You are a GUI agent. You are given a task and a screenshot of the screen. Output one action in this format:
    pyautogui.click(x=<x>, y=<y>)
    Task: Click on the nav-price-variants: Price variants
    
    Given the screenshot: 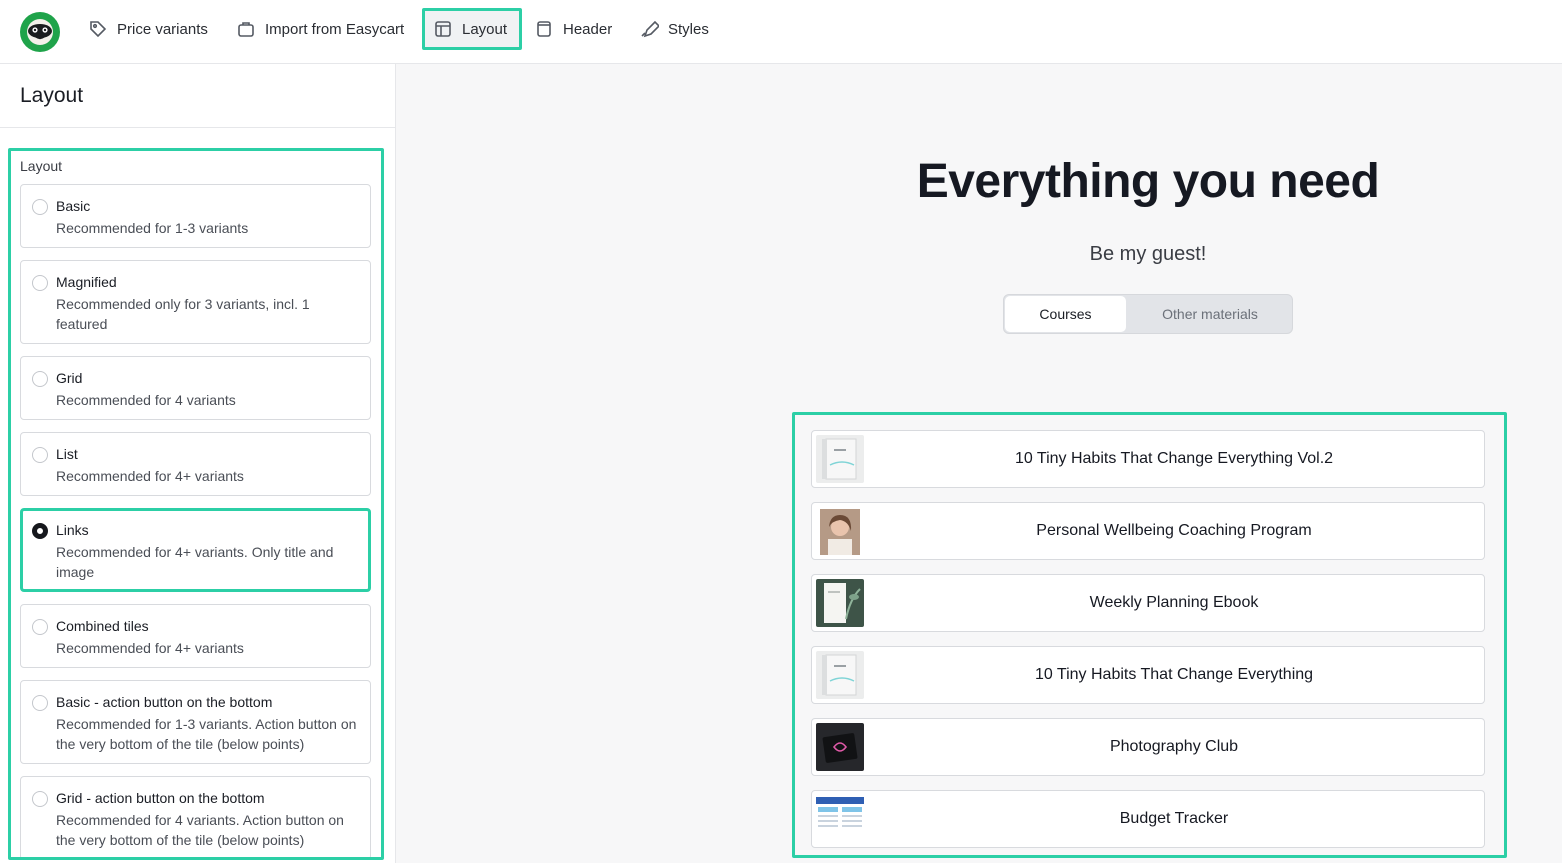 What is the action you would take?
    pyautogui.click(x=148, y=29)
    